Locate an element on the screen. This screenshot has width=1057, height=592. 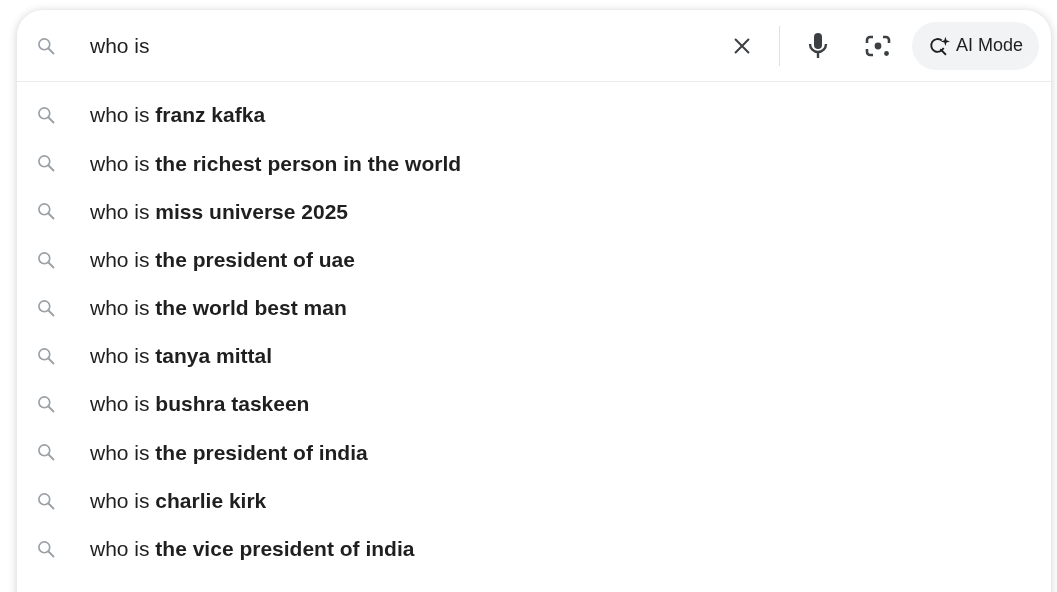
suggestion-text: who is the vice president of india is located at coordinates (252, 549).